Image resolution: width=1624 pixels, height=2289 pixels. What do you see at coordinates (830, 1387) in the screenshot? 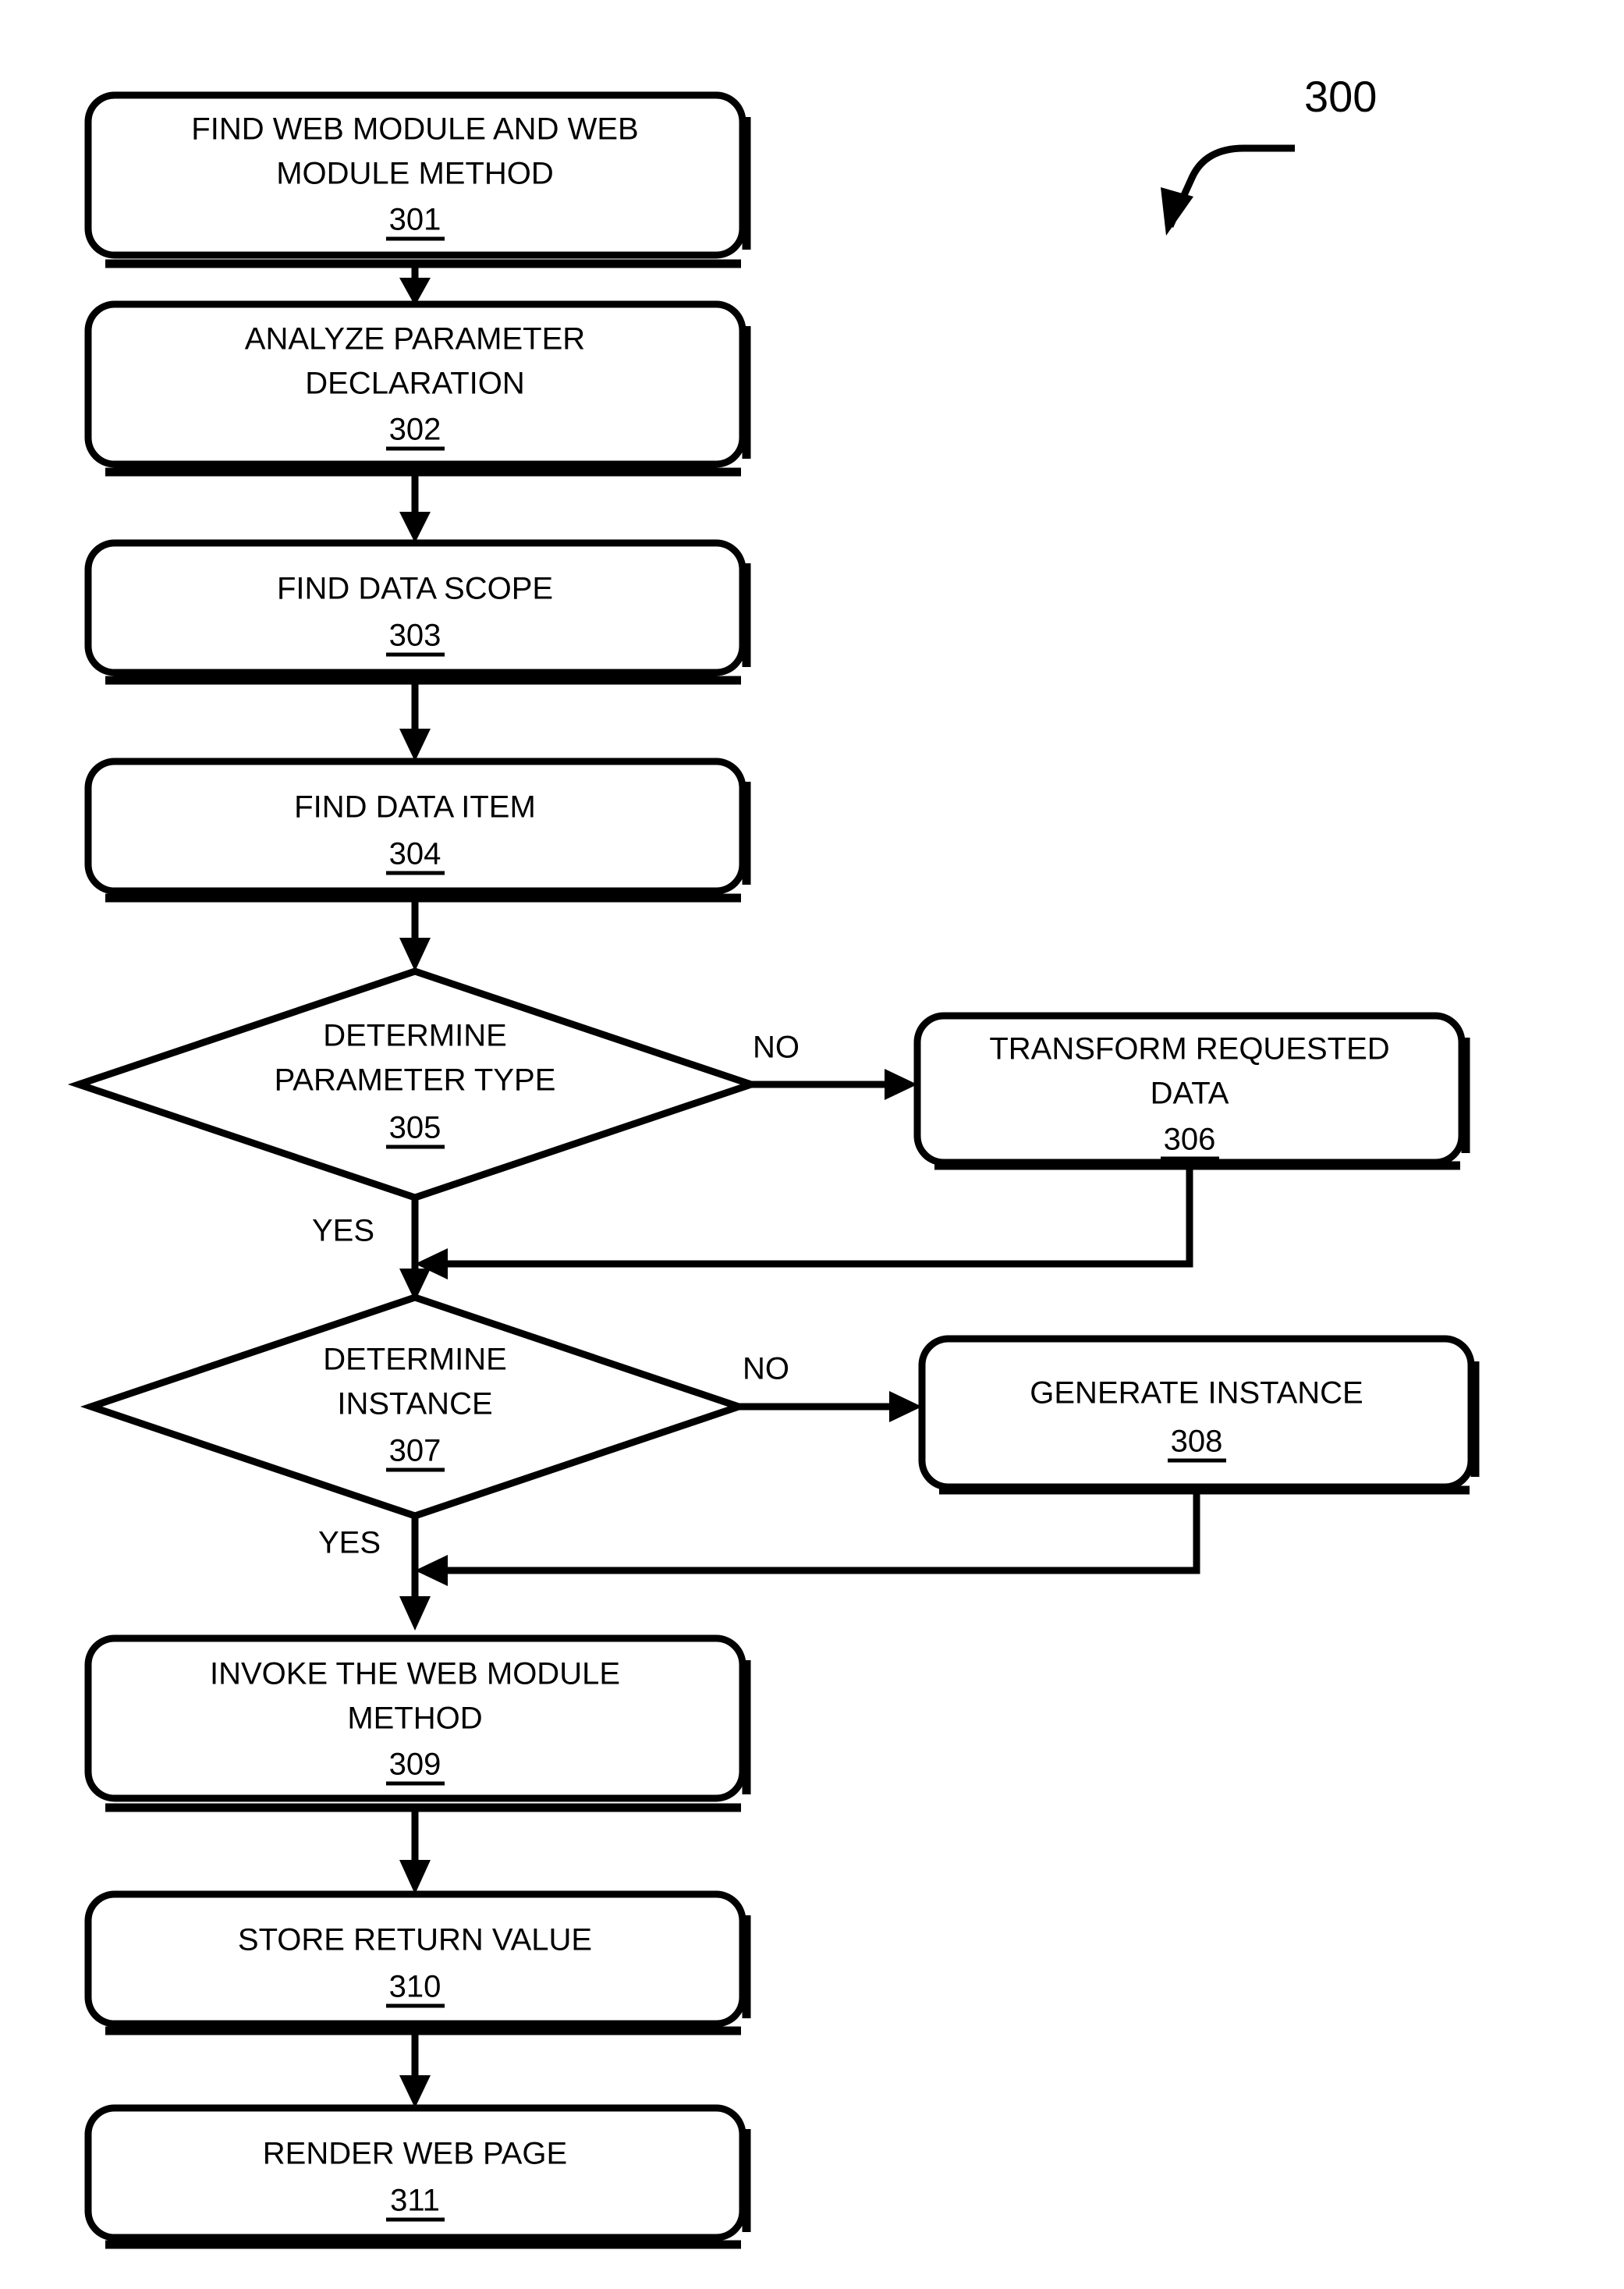
I see `edge-307-no-to-308: NO` at bounding box center [830, 1387].